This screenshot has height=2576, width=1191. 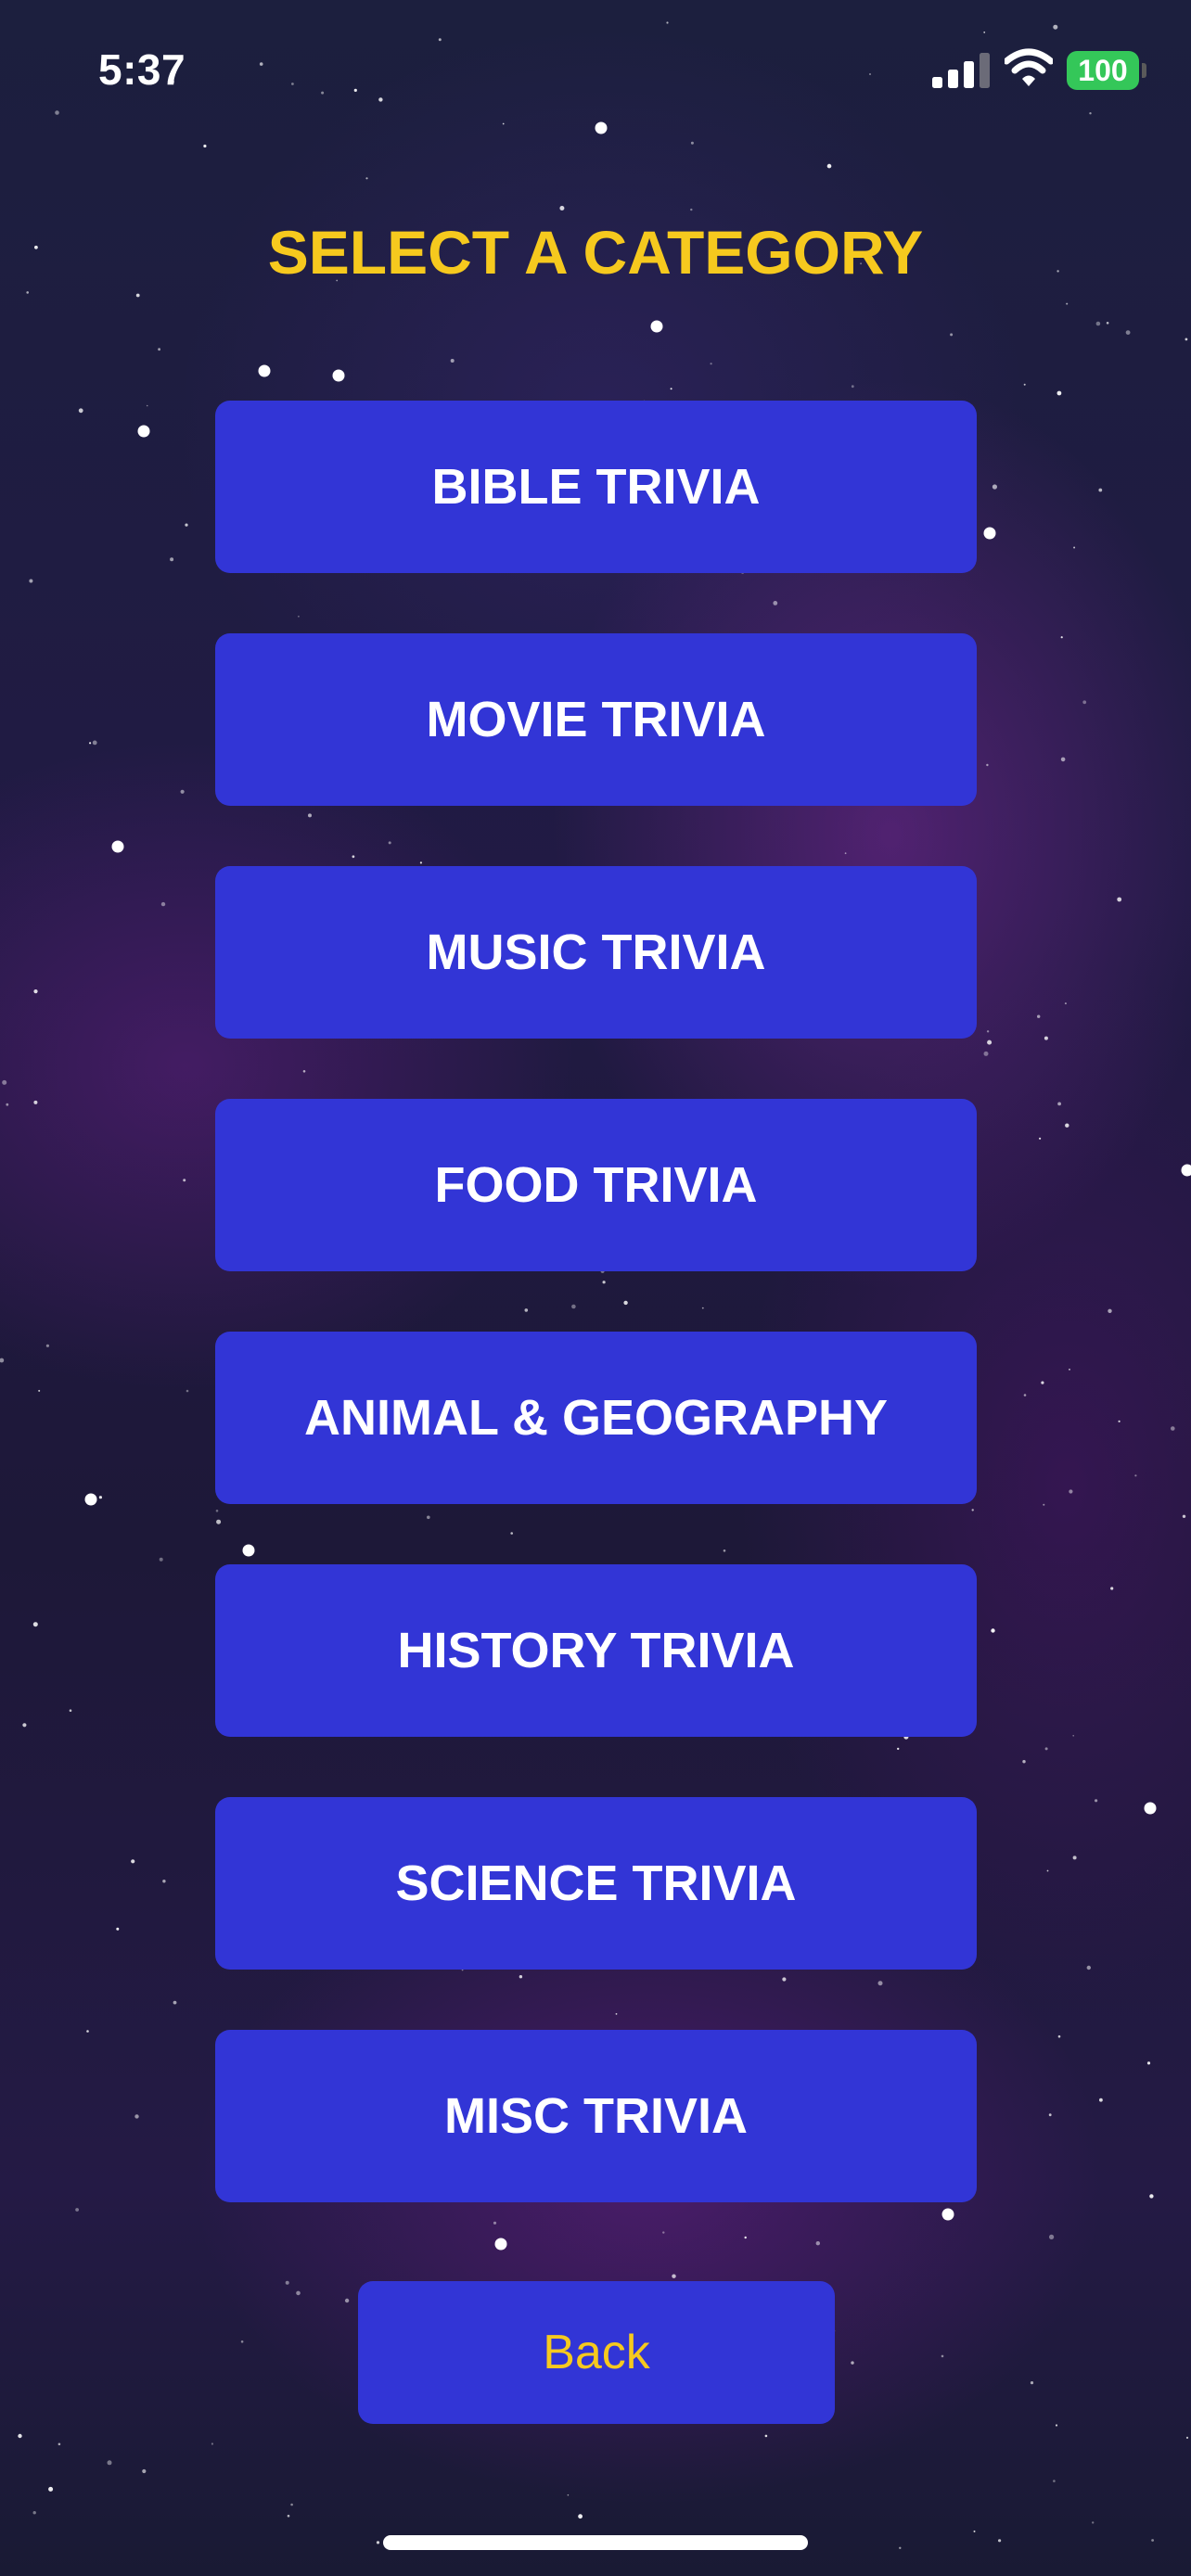 I want to click on category-button-music: MUSIC TRIVIA, so click(x=596, y=952).